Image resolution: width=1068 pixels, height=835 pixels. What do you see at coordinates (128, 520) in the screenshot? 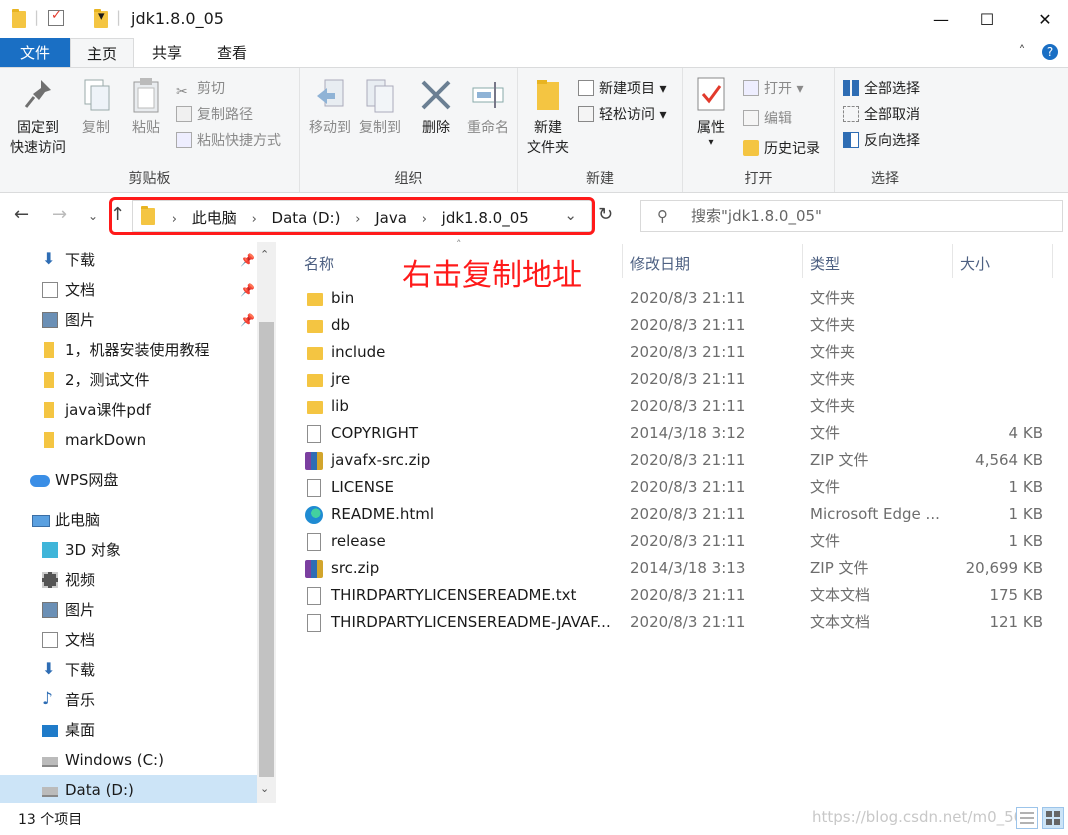
I see `nav-item-this-pc: 此电脑` at bounding box center [128, 520].